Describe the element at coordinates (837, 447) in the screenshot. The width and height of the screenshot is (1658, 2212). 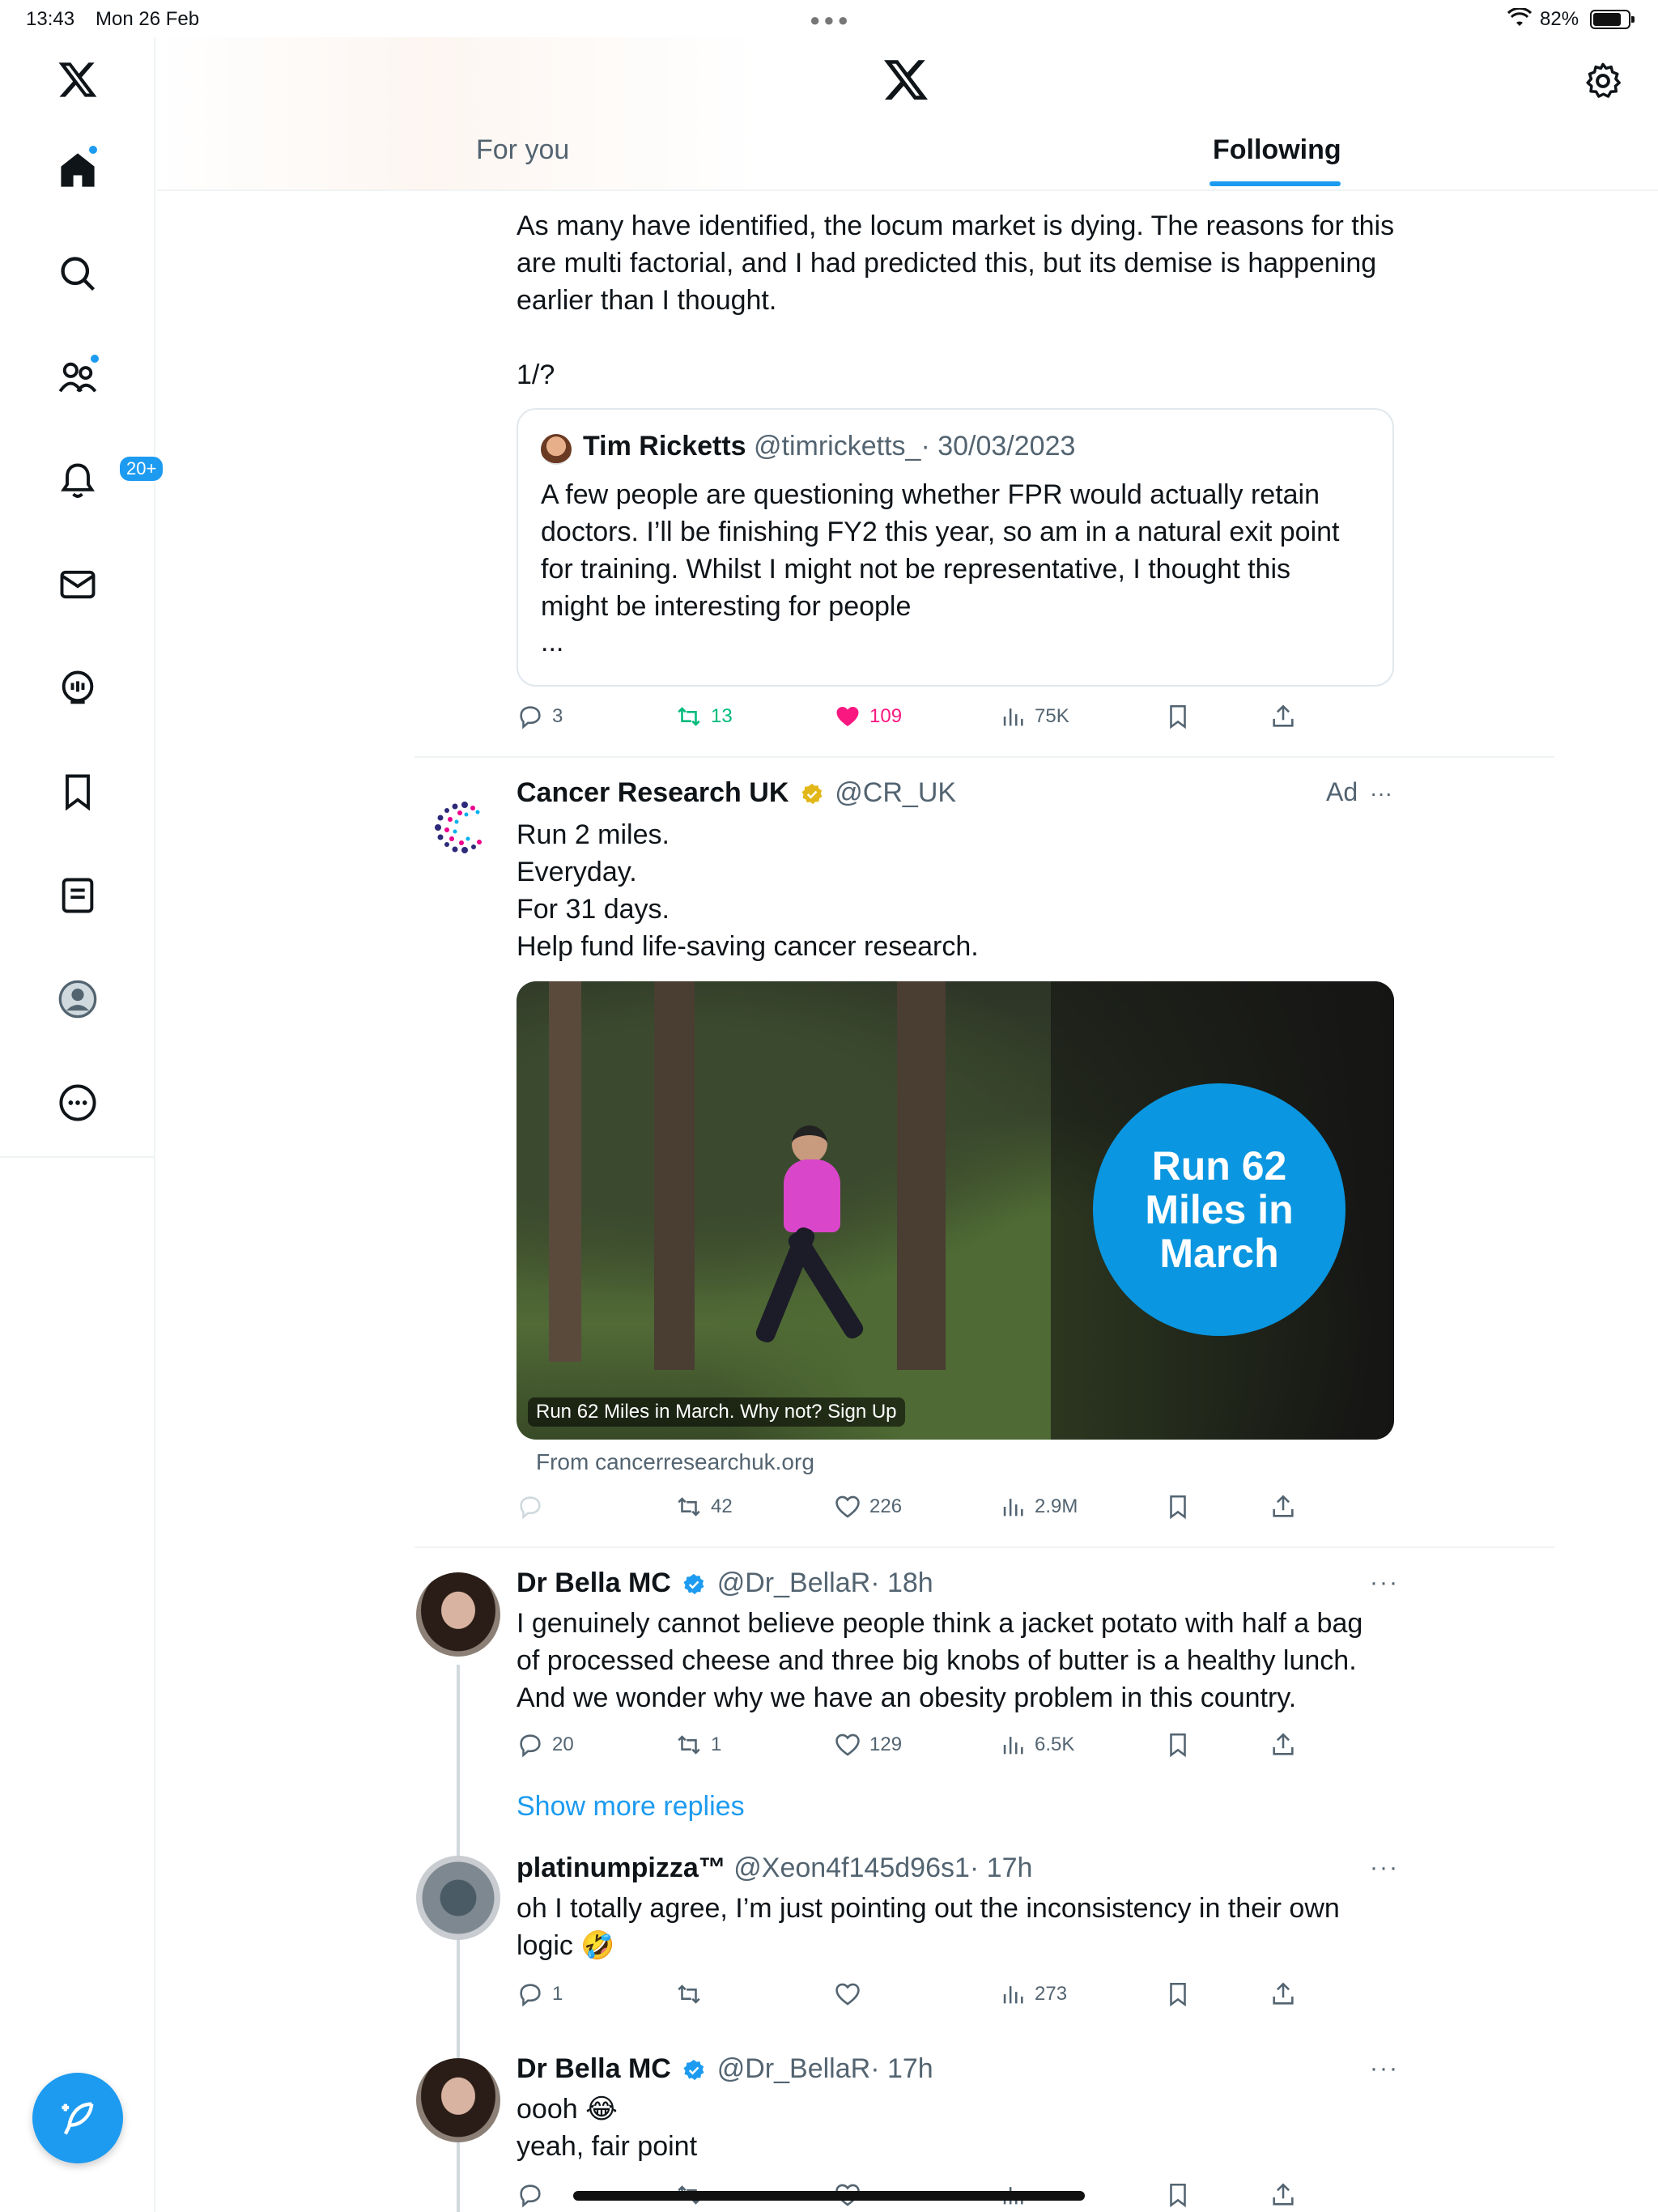
I see `quoted-author-handle: @timricketts_` at that location.